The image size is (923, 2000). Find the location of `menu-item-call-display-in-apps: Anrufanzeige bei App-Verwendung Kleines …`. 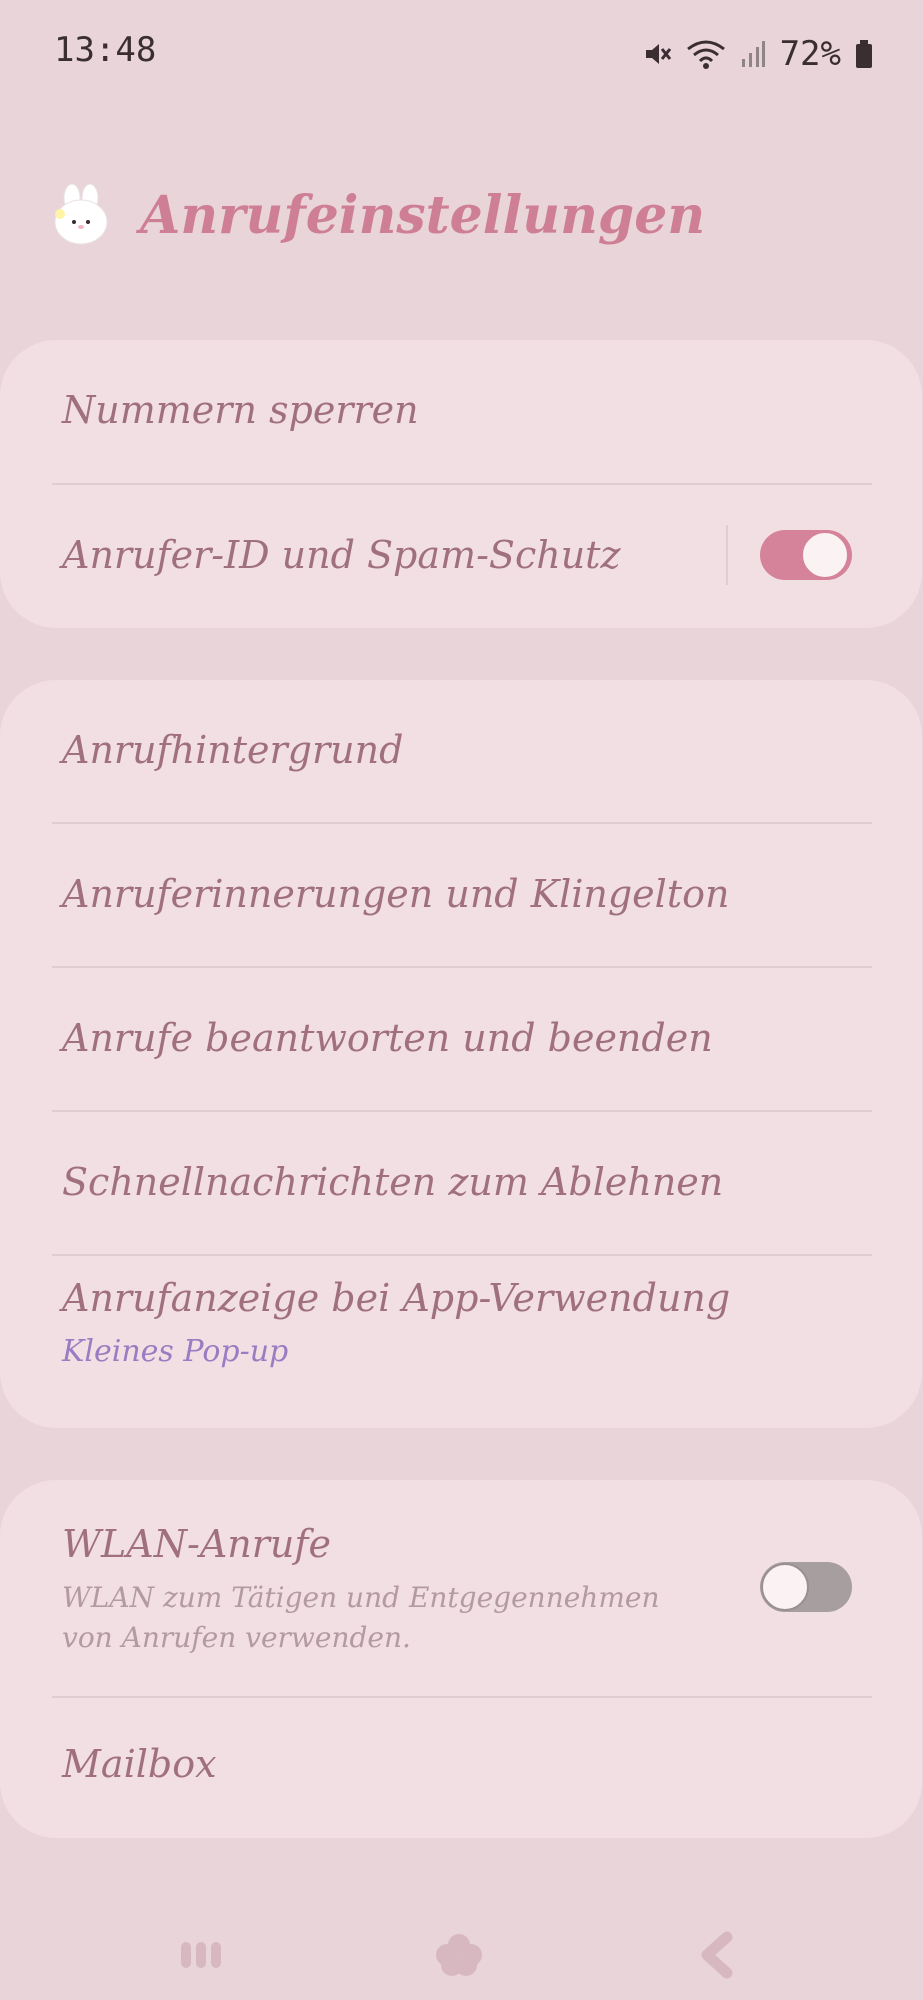

menu-item-call-display-in-apps: Anrufanzeige bei App-Verwendung Kleines … is located at coordinates (461, 1342).